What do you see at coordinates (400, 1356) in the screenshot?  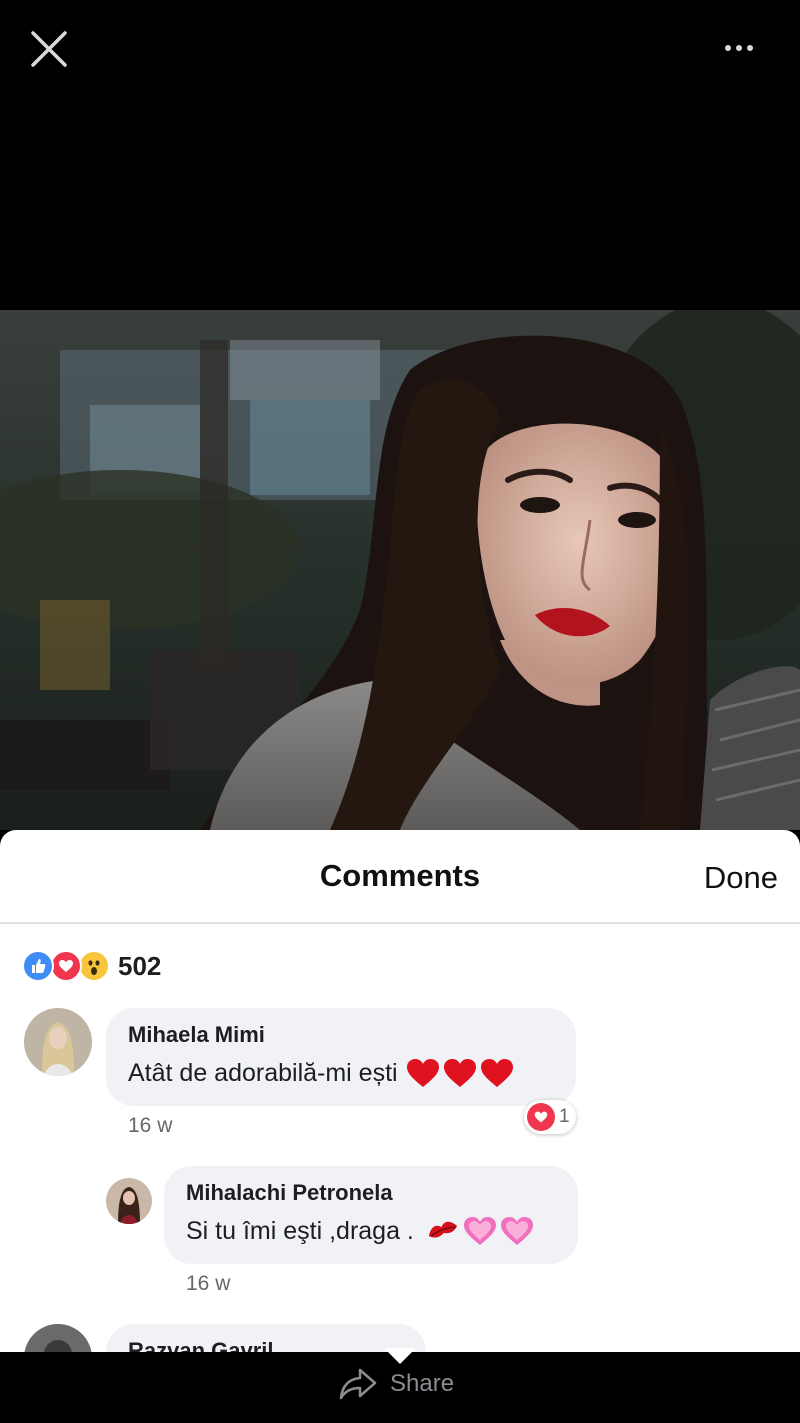 I see `sheet-pointer` at bounding box center [400, 1356].